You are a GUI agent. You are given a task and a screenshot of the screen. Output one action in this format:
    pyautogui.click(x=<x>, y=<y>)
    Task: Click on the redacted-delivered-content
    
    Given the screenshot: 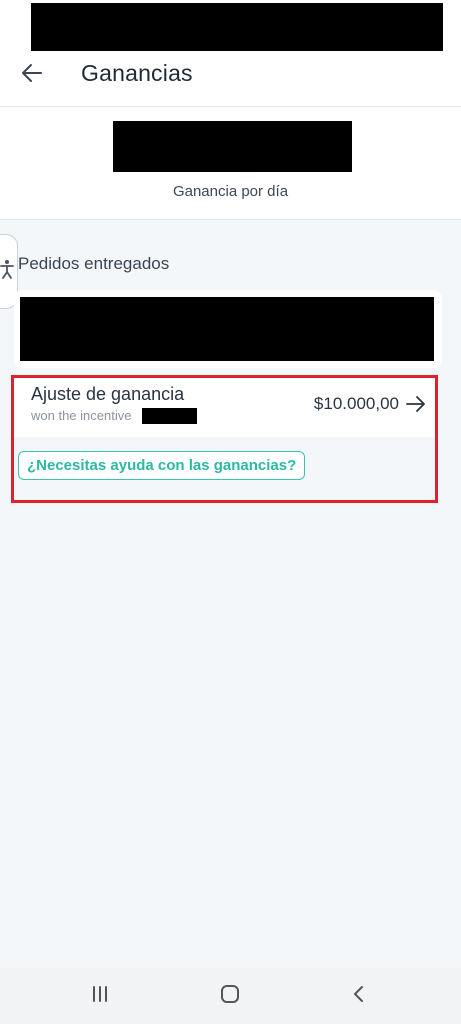 What is the action you would take?
    pyautogui.click(x=227, y=329)
    